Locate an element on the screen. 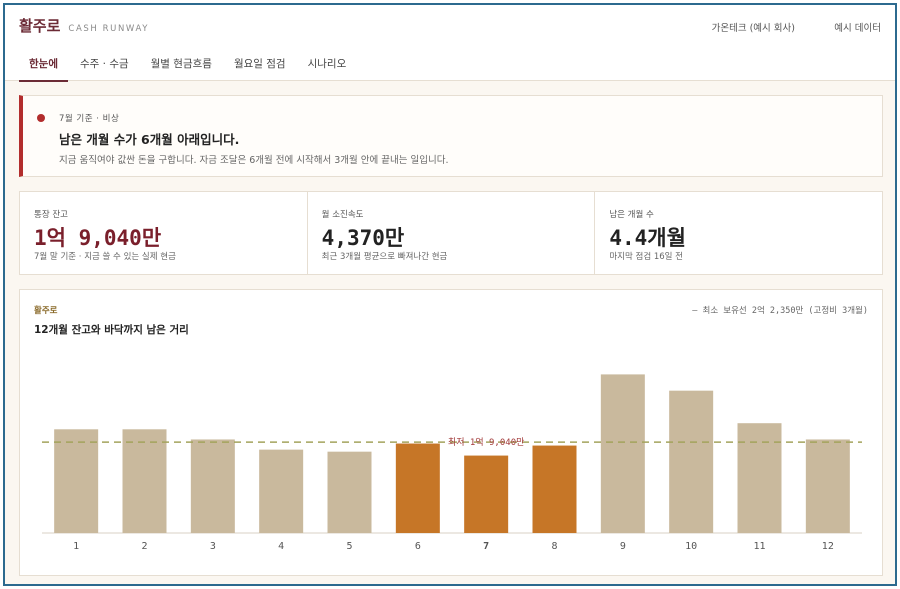  x-tick-label: 7 is located at coordinates (486, 546).